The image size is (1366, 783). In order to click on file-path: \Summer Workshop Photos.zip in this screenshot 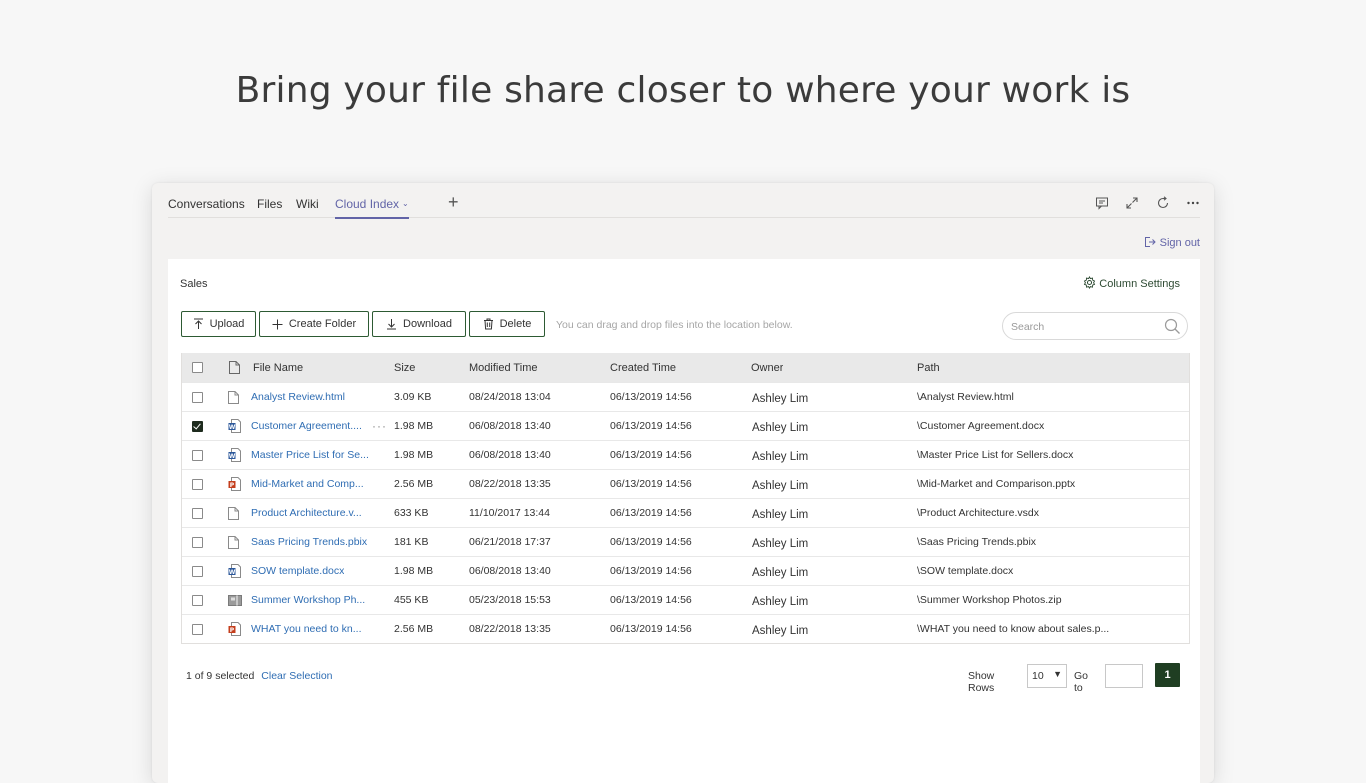, I will do `click(989, 600)`.